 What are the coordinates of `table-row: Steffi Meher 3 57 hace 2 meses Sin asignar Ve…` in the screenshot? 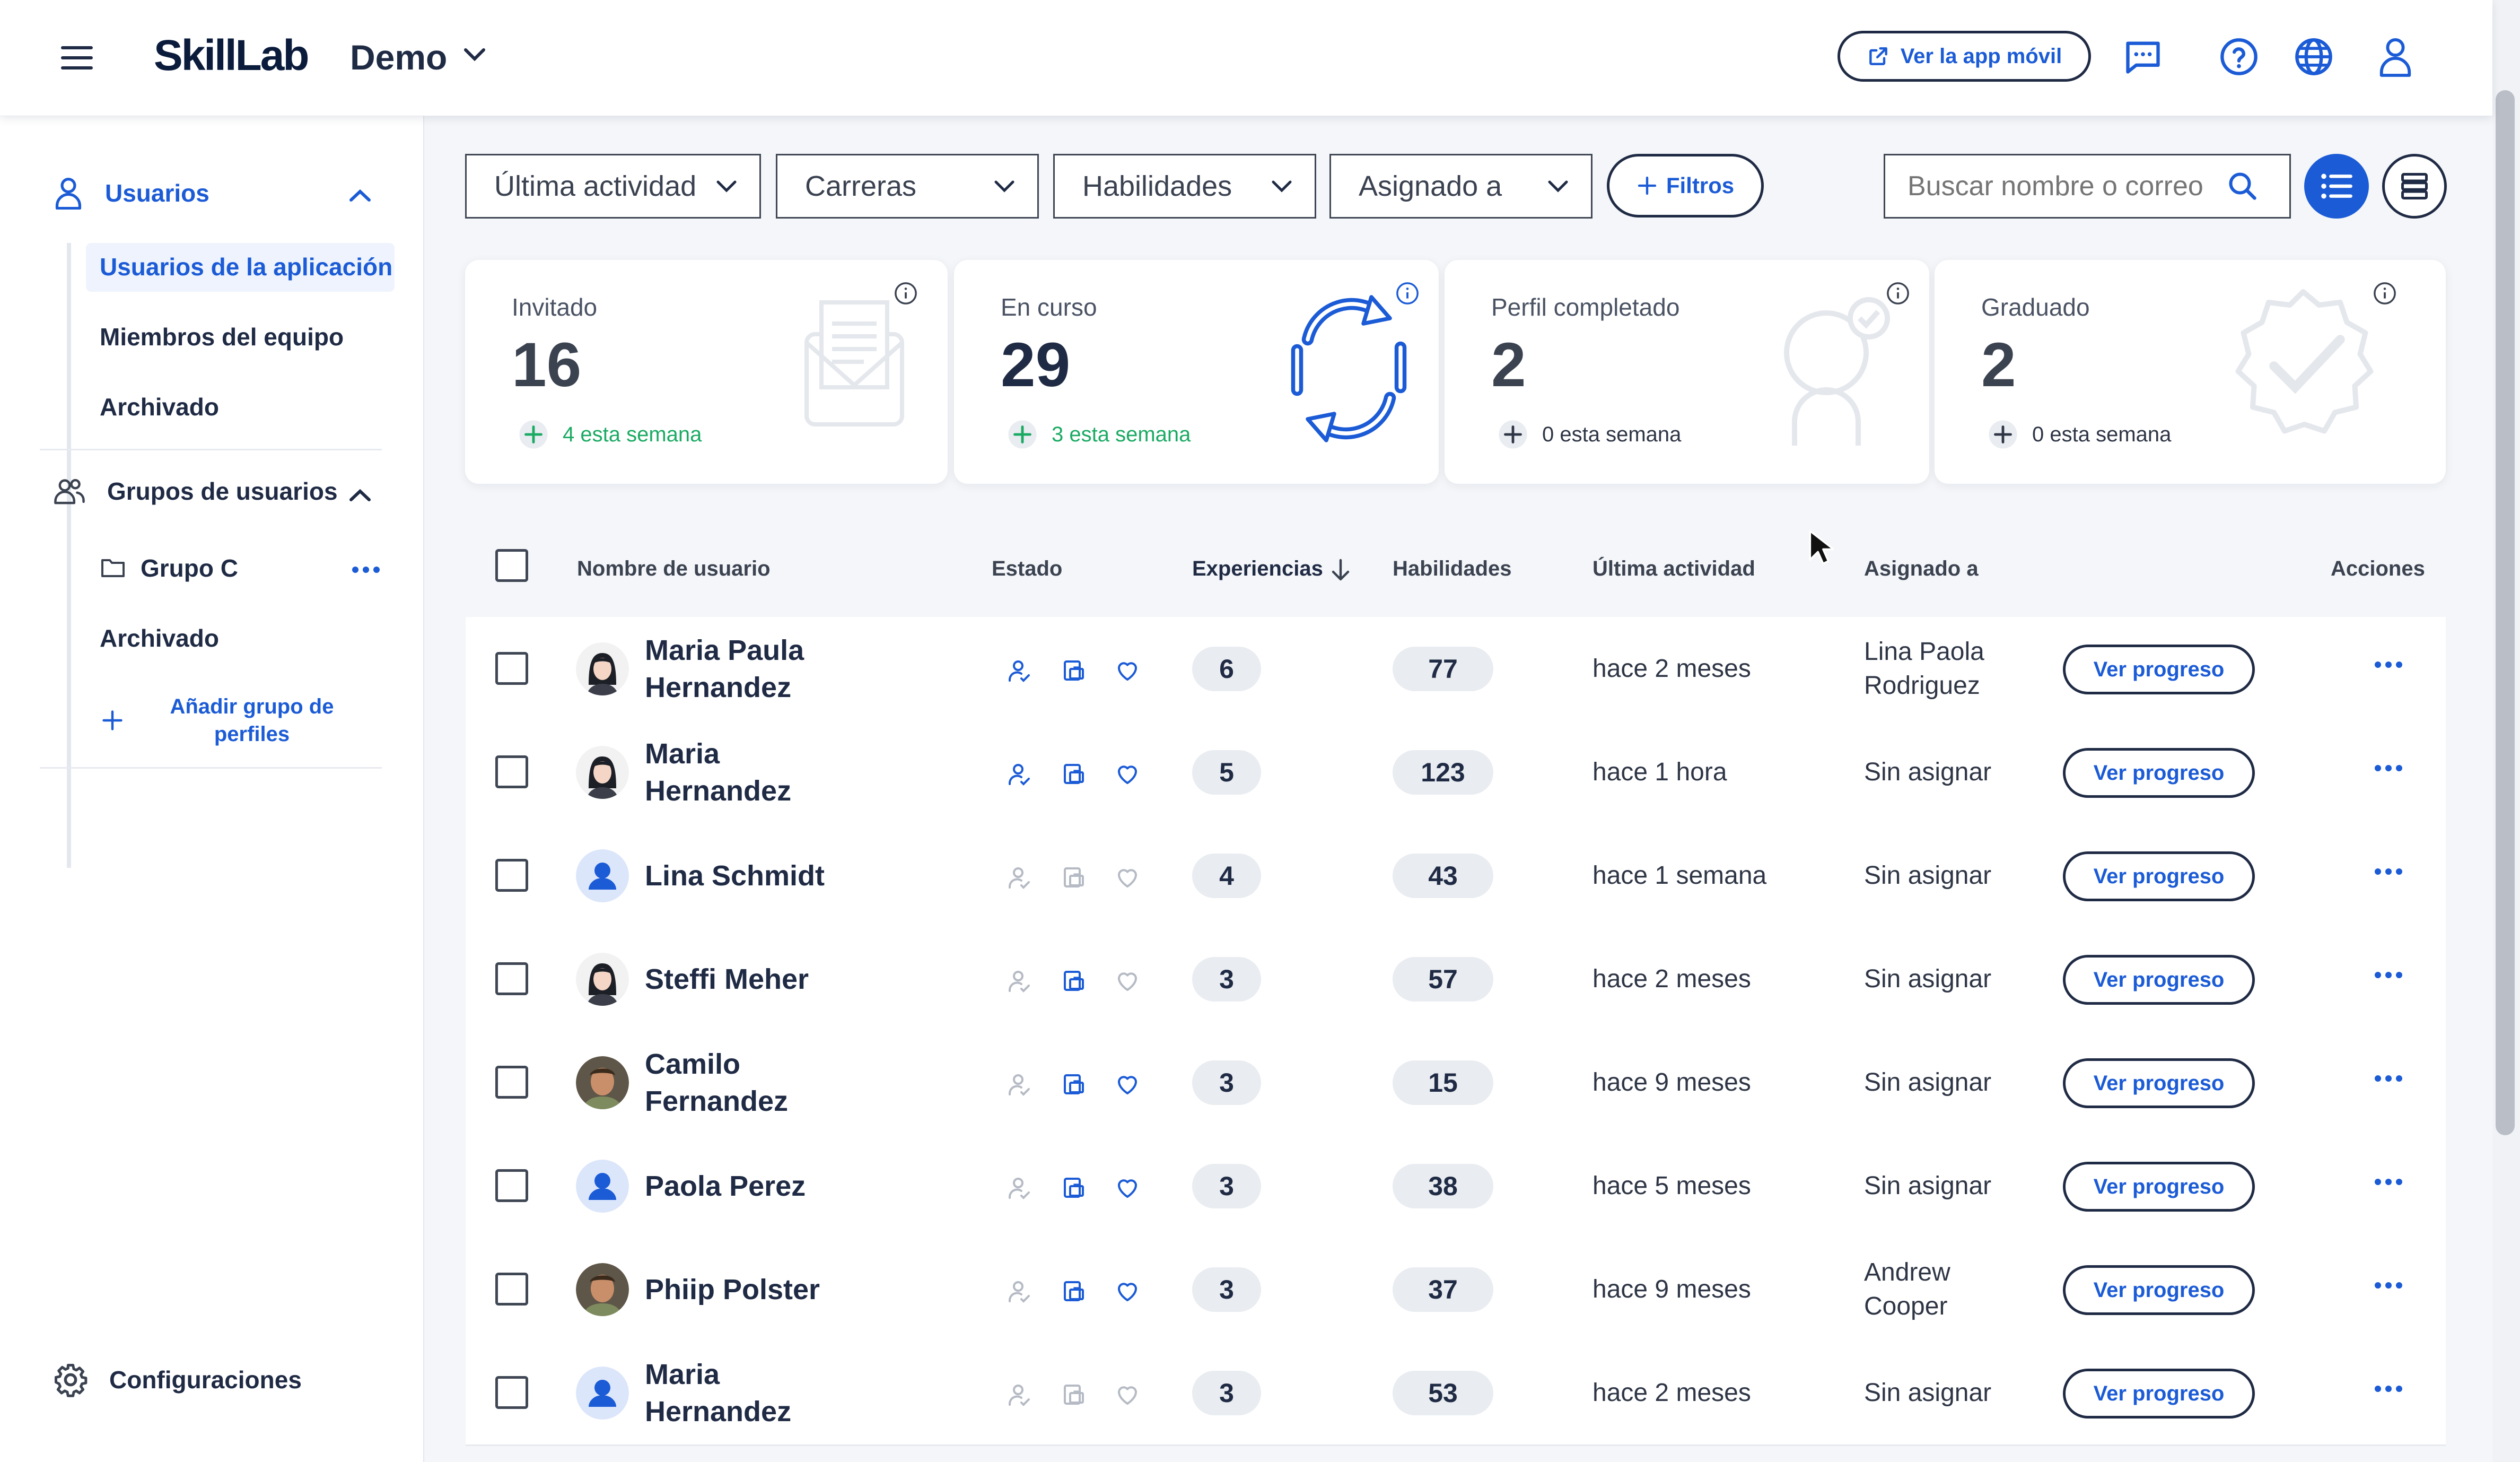 It's located at (1456, 980).